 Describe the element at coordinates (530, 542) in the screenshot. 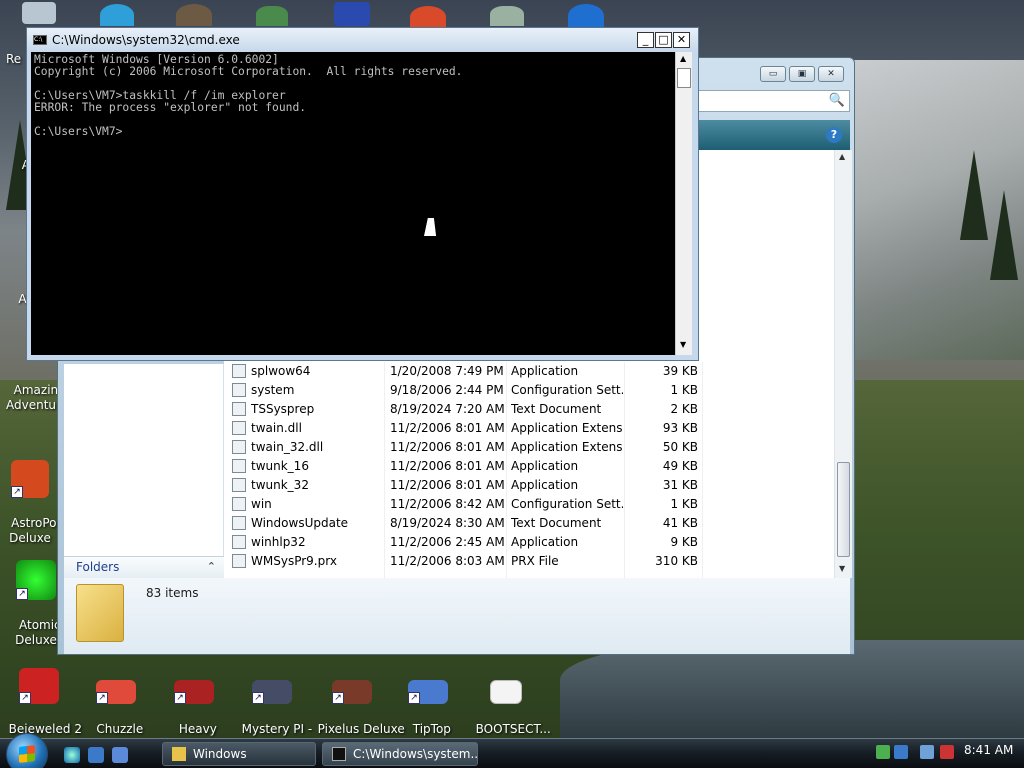

I see `table-row: winhlp32 11/2/2006 2:45 AM Application 9 KB` at that location.